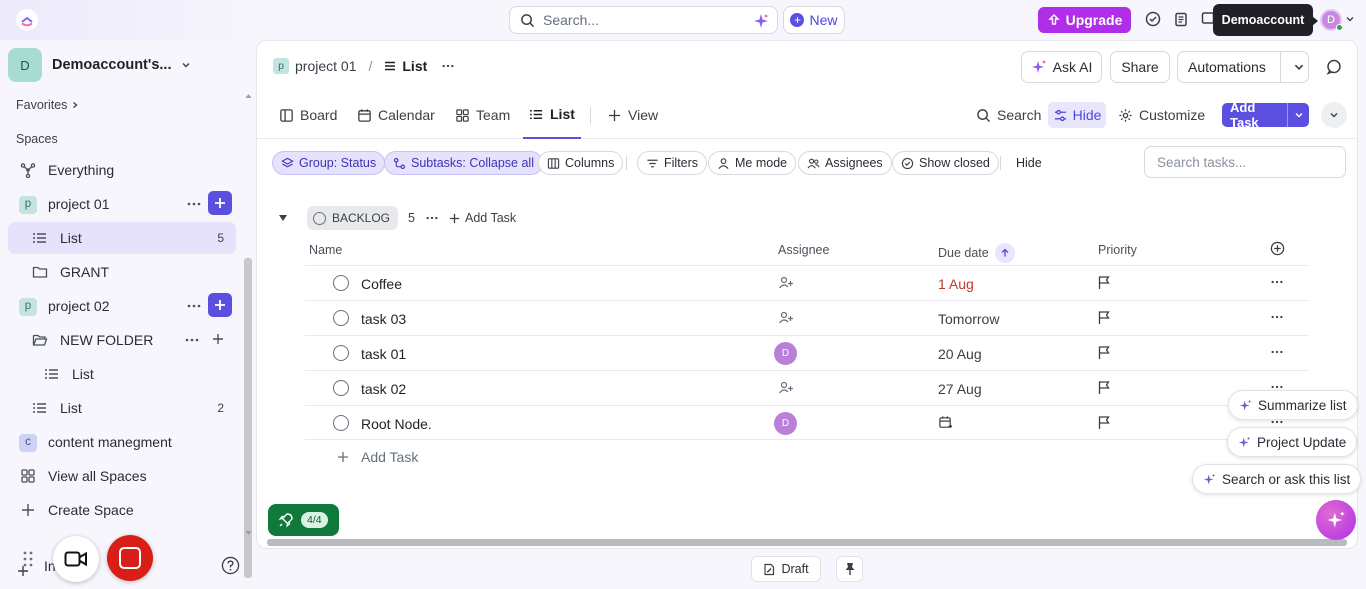  Describe the element at coordinates (414, 66) in the screenshot. I see `breadcrumb-list: List` at that location.